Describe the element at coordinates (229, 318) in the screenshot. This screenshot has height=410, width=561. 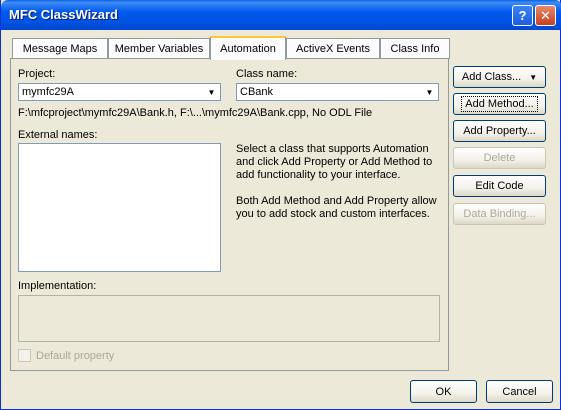
I see `implementation-box` at that location.